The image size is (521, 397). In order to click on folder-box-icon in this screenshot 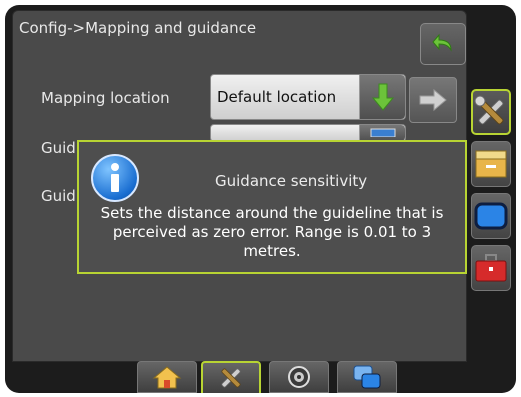, I will do `click(491, 164)`.